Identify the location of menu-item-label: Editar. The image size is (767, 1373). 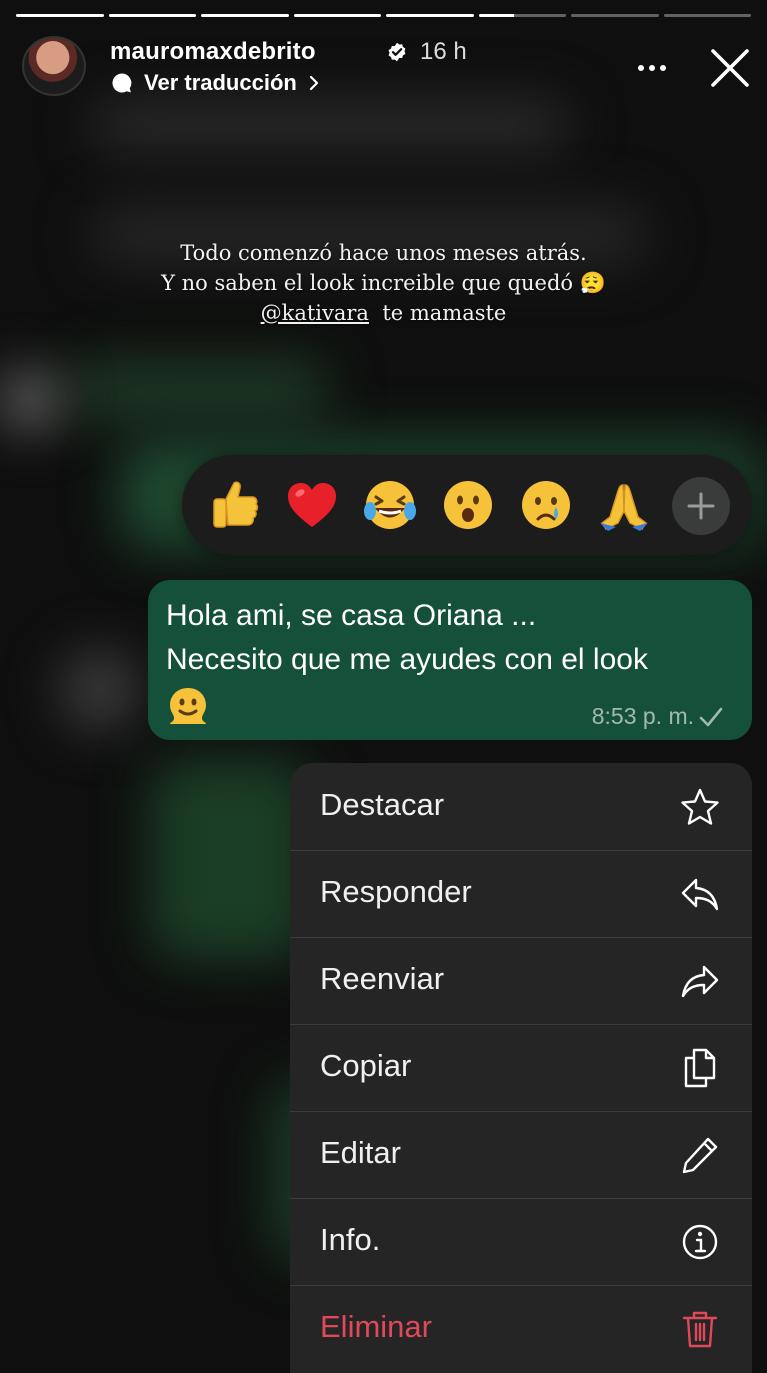
(360, 1152).